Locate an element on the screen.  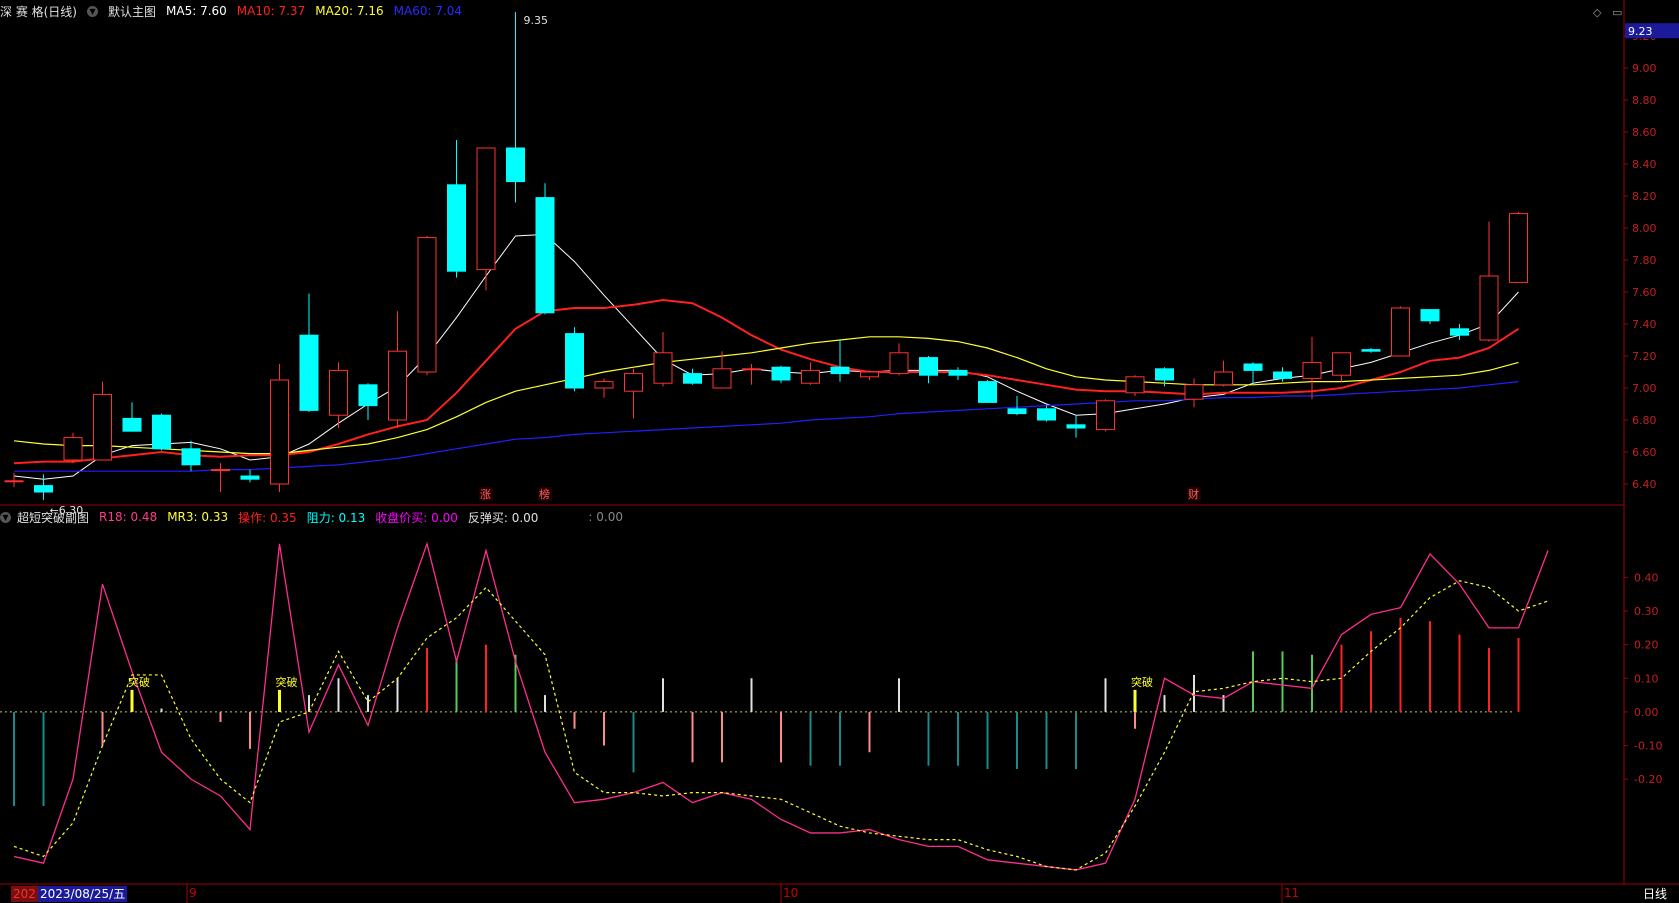
window-restore-icon: ▭ is located at coordinates (1617, 12).